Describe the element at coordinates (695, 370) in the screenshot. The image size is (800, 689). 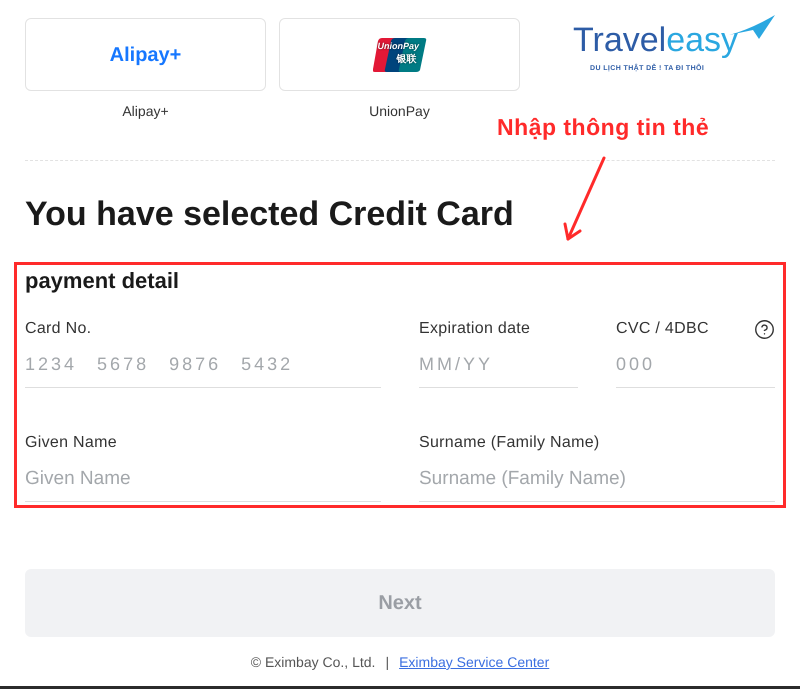
I see `cvc-field: 000` at that location.